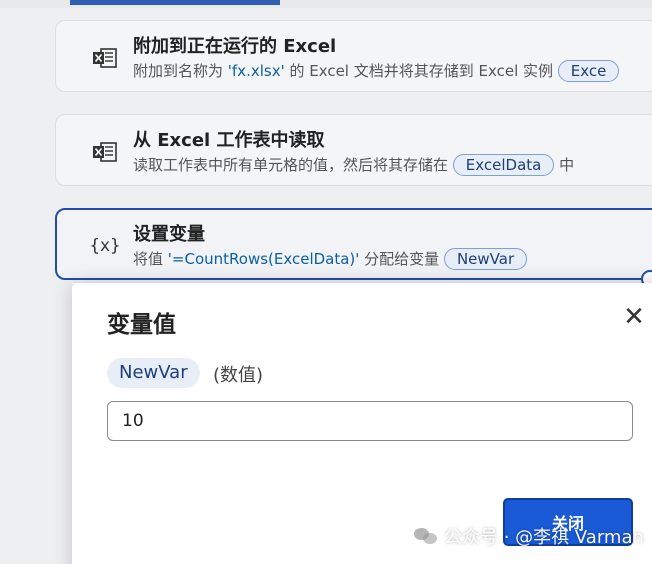  Describe the element at coordinates (229, 140) in the screenshot. I see `action-title: 从 Excel 工作表中读取` at that location.